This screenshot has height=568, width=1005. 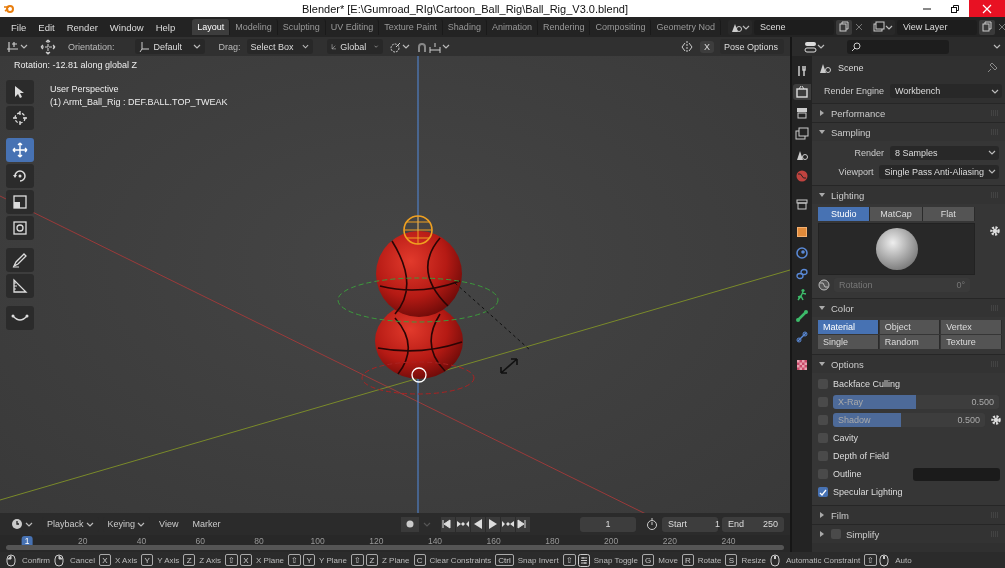 I want to click on menu-item: File, so click(x=19, y=27).